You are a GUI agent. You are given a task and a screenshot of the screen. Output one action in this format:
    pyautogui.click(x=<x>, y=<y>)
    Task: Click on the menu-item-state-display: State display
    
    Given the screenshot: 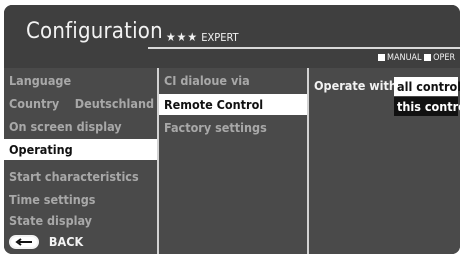 What is the action you would take?
    pyautogui.click(x=80, y=220)
    